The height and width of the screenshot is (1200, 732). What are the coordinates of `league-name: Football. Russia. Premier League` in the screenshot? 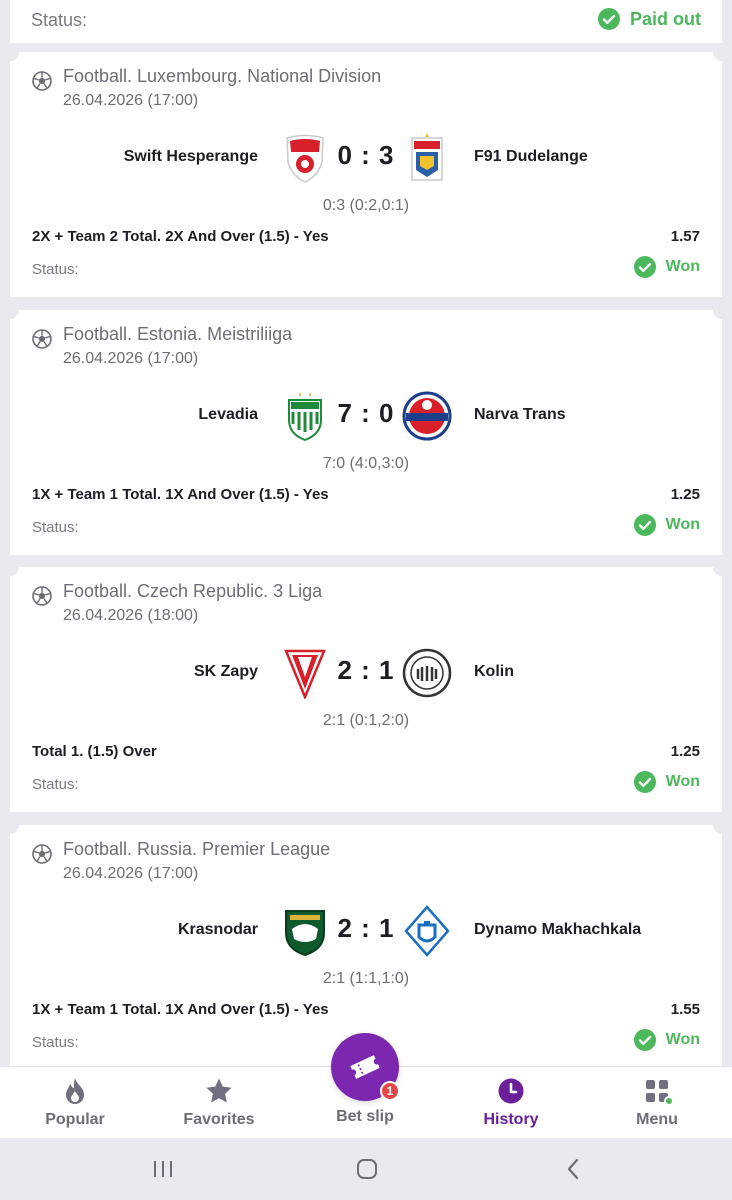 It's located at (197, 849).